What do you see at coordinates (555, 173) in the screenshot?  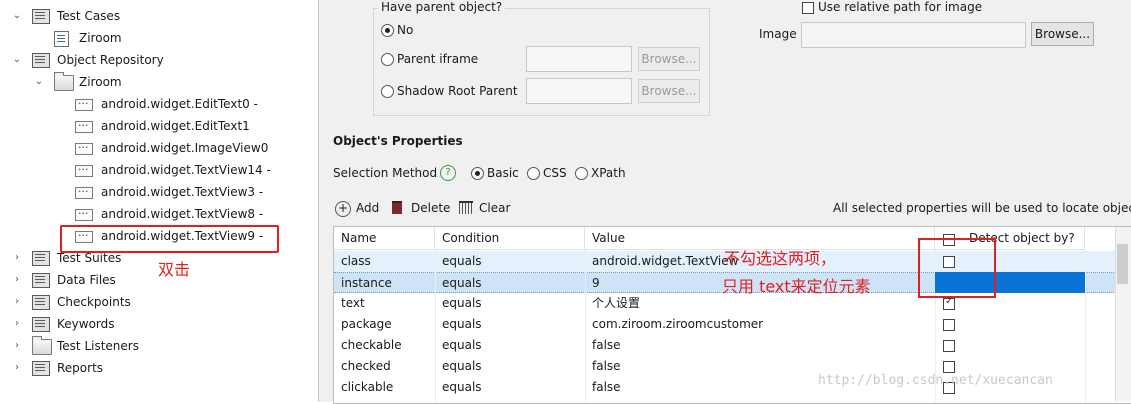 I see `radio-css-label: CSS` at bounding box center [555, 173].